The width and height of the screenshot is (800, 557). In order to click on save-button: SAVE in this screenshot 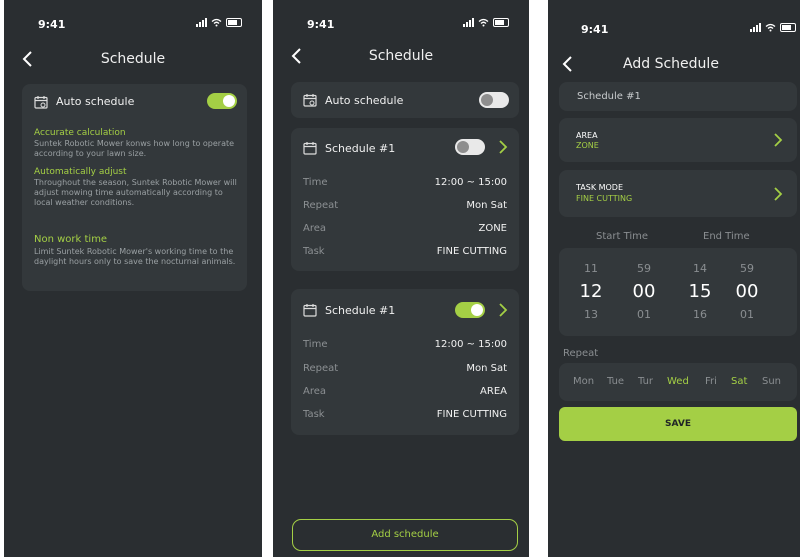, I will do `click(678, 424)`.